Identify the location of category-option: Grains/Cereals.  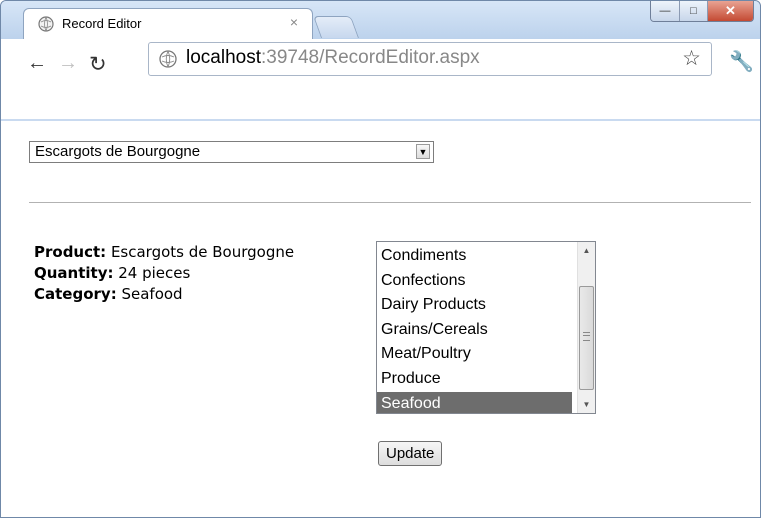
(474, 330).